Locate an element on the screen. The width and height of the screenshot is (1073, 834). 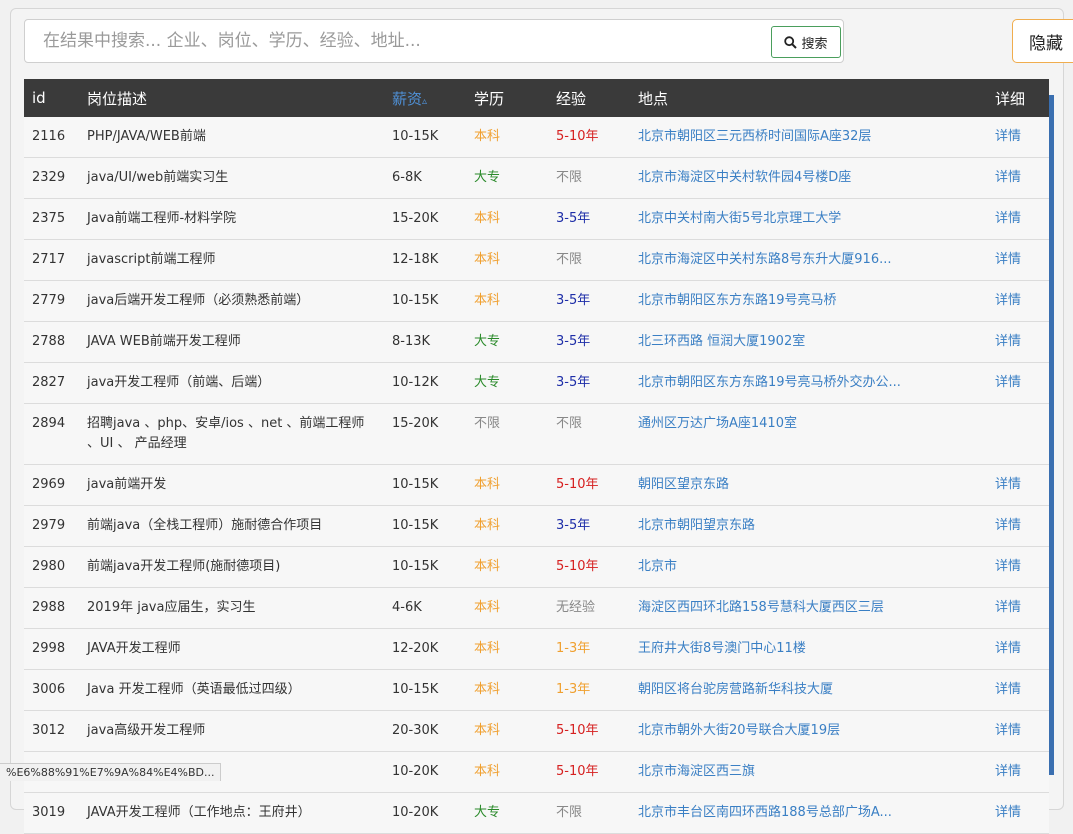
cell-id: 2988 is located at coordinates (49, 607).